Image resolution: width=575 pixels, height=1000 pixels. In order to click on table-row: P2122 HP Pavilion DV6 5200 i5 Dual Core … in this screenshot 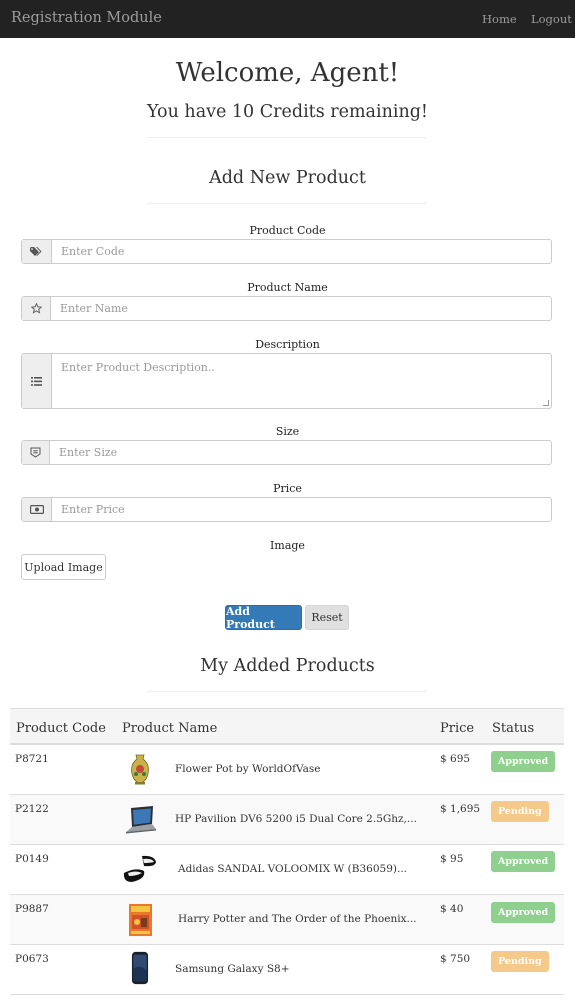, I will do `click(287, 820)`.